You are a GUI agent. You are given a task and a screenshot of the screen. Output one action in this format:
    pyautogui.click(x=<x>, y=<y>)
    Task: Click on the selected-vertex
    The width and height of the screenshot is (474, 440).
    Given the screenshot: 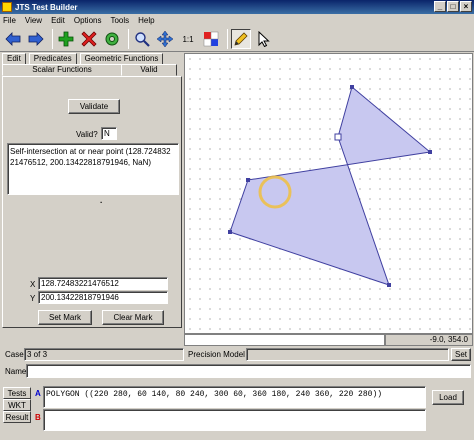 What is the action you would take?
    pyautogui.click(x=338, y=137)
    